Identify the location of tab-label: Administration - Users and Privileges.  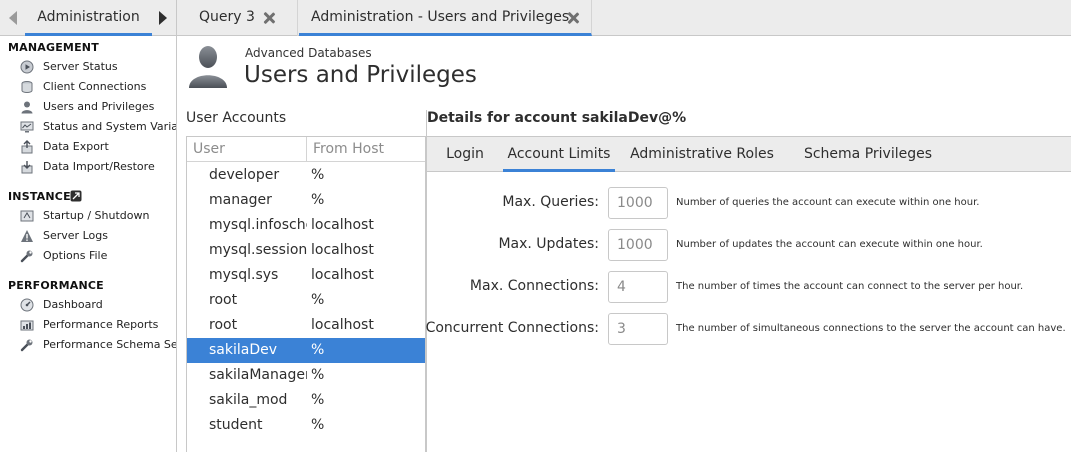
(440, 17).